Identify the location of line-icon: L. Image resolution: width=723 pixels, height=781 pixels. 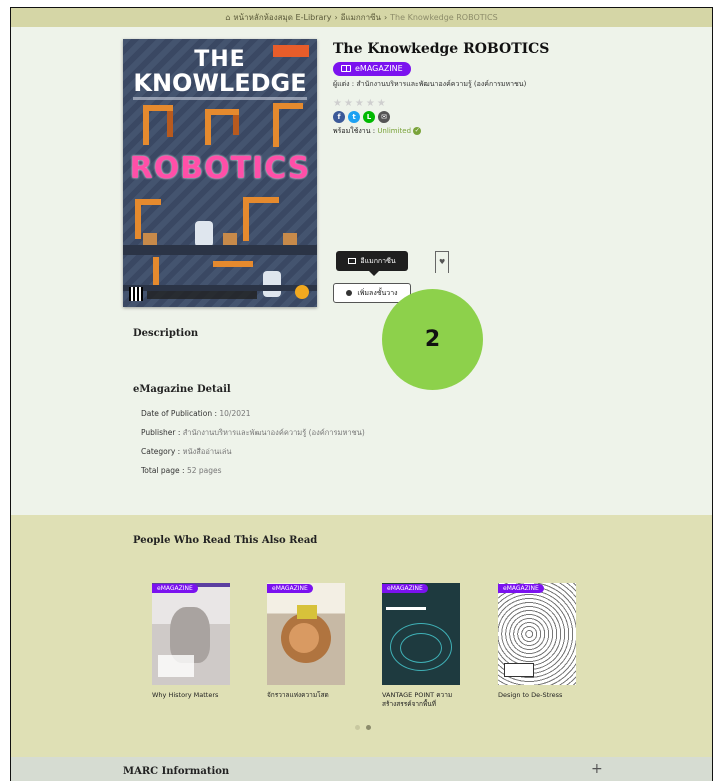
(369, 117).